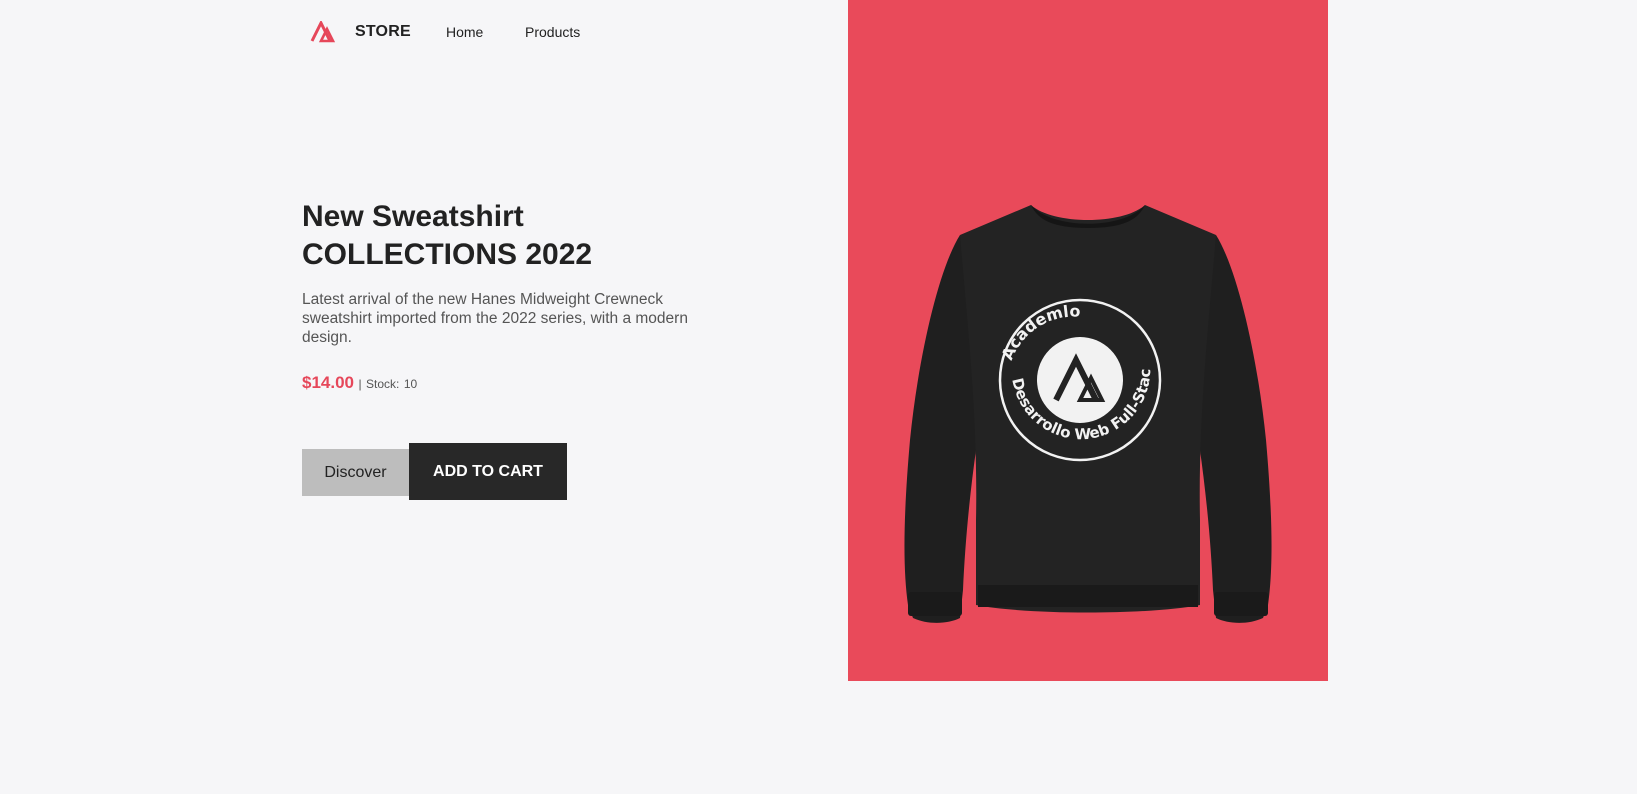  I want to click on academlo-logo-icon, so click(324, 32).